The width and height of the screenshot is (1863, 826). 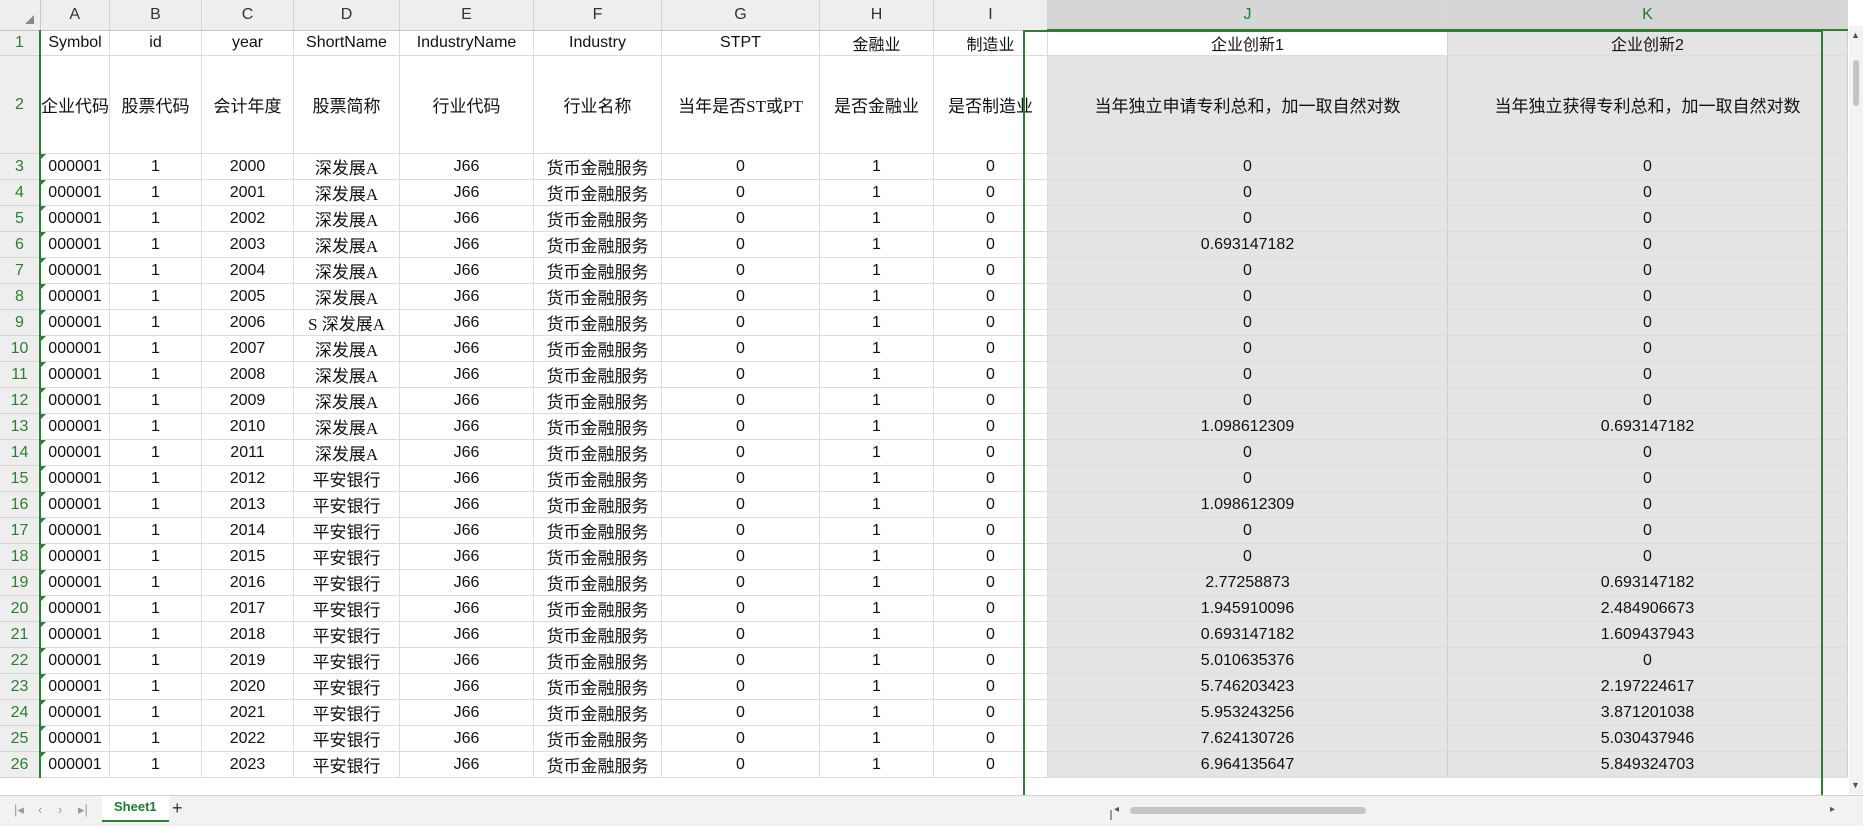 What do you see at coordinates (247, 478) in the screenshot?
I see `cell-c15: 2012` at bounding box center [247, 478].